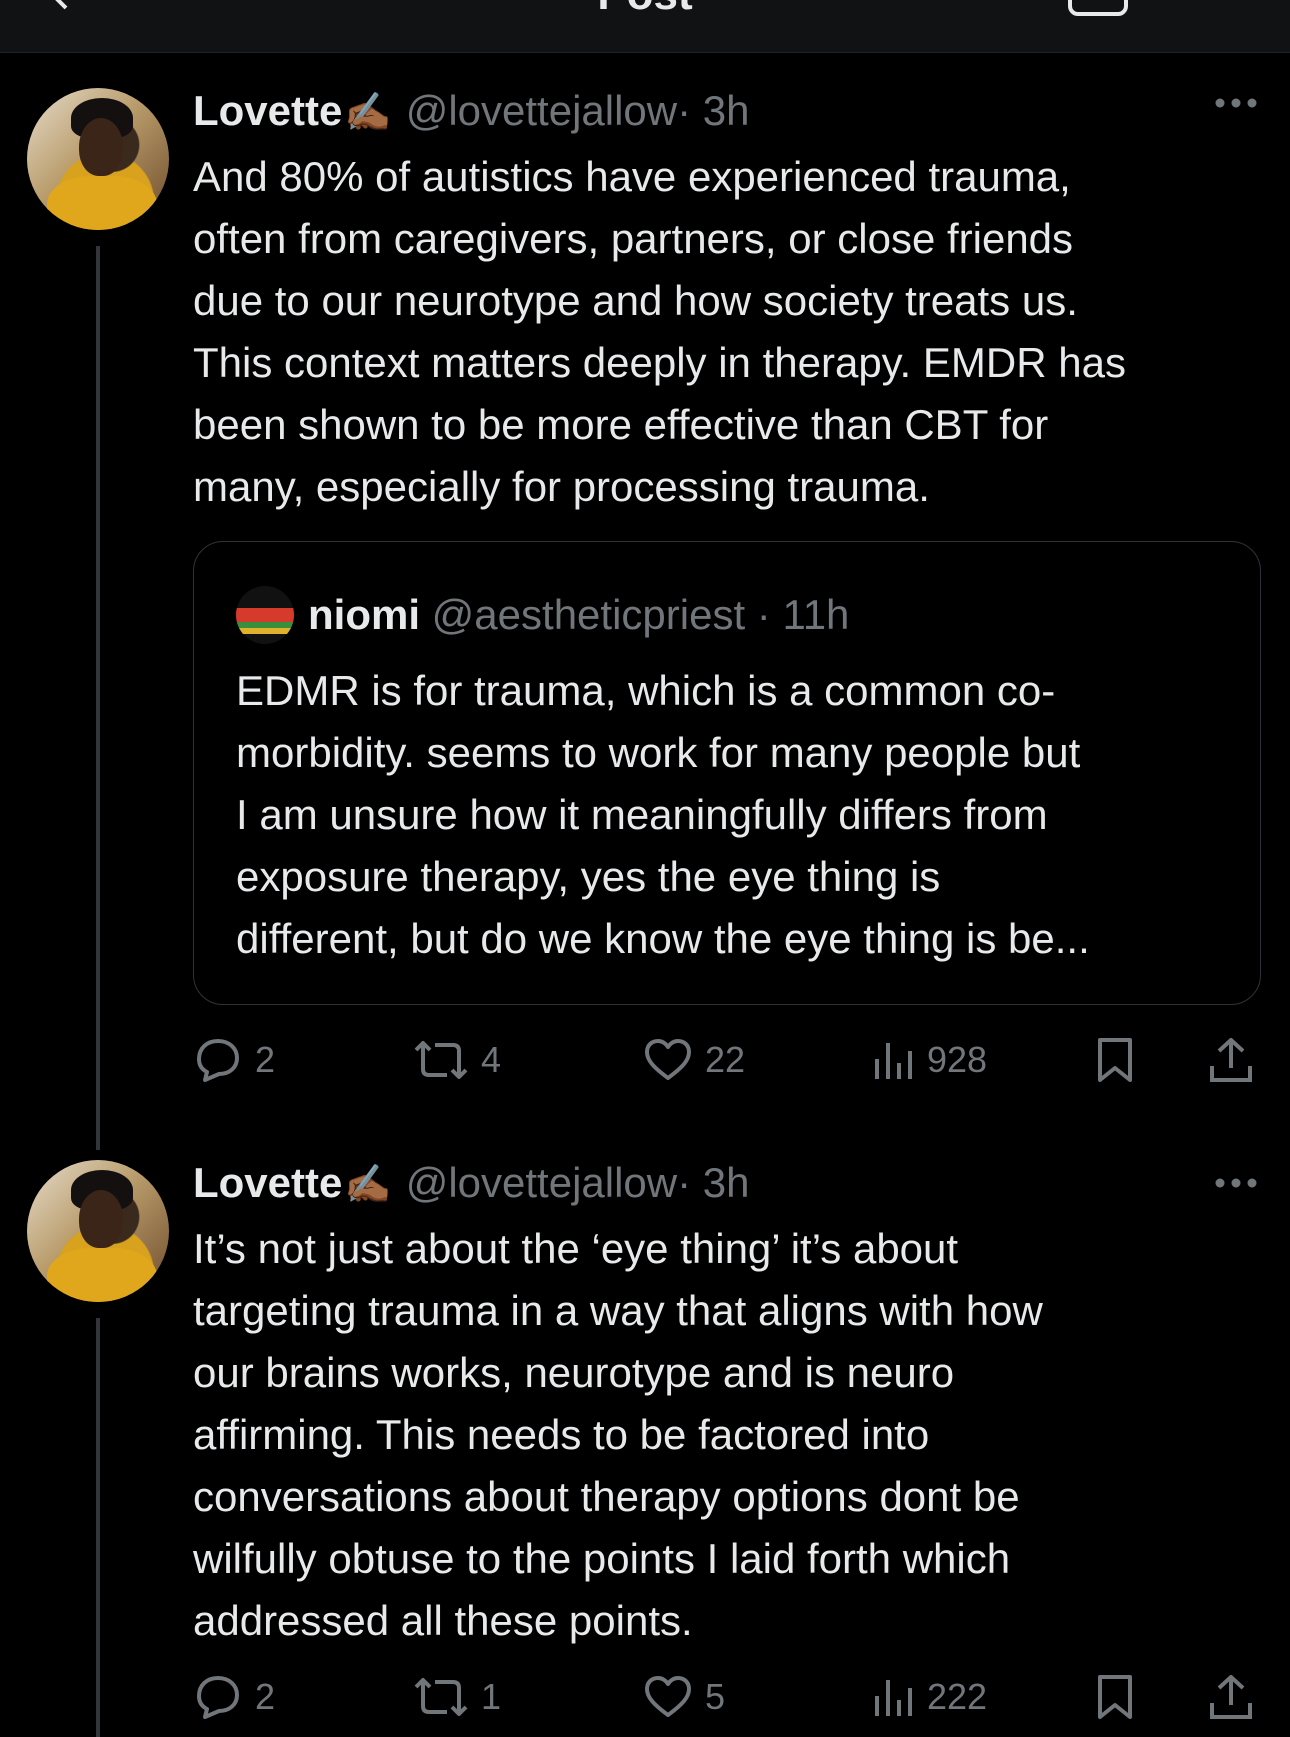 This screenshot has width=1290, height=1737. What do you see at coordinates (98, 698) in the screenshot?
I see `thread-line` at bounding box center [98, 698].